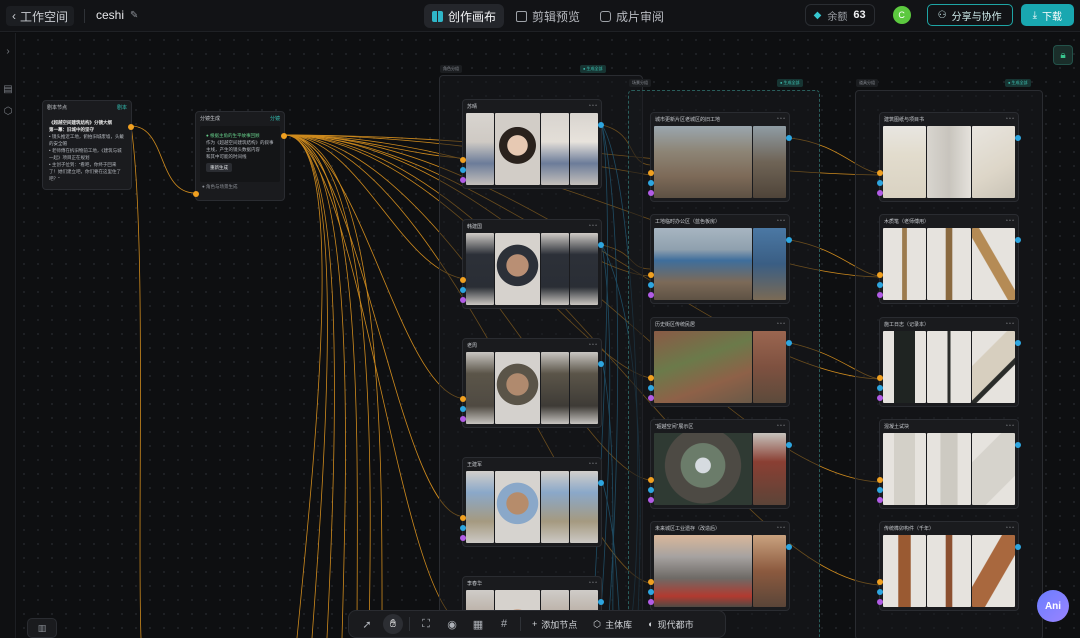 The width and height of the screenshot is (1080, 638). What do you see at coordinates (1018, 83) in the screenshot?
I see `prop-group-badge-2: ● 生成全部` at bounding box center [1018, 83].